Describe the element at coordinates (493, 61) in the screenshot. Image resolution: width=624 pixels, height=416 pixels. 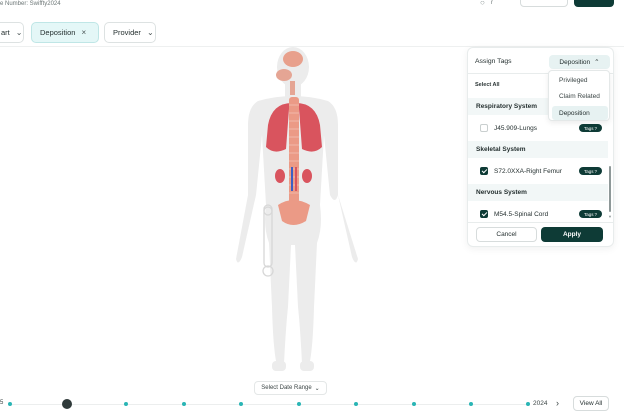
I see `panel-title: Assign Tags` at that location.